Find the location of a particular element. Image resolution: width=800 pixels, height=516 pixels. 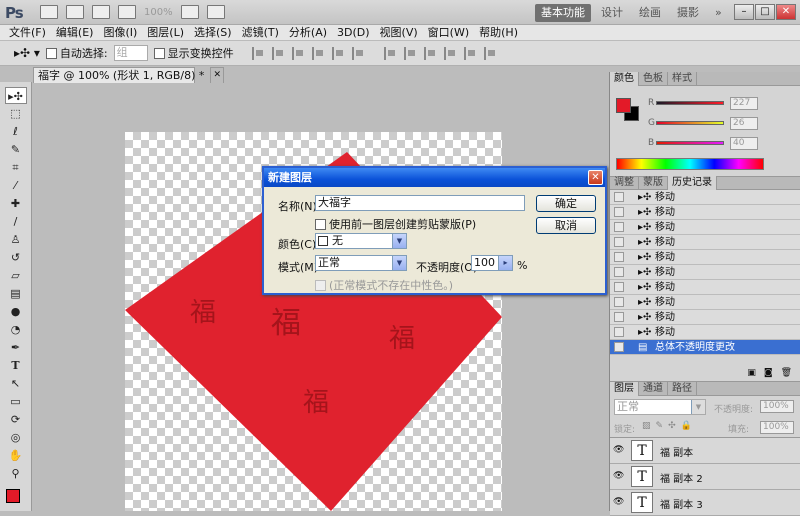

fill-value: 100% is located at coordinates (777, 427).